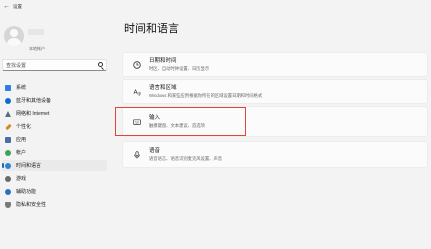  I want to click on card-subtitle: 语音语言、语音识别麦克风设置、声音, so click(186, 158).